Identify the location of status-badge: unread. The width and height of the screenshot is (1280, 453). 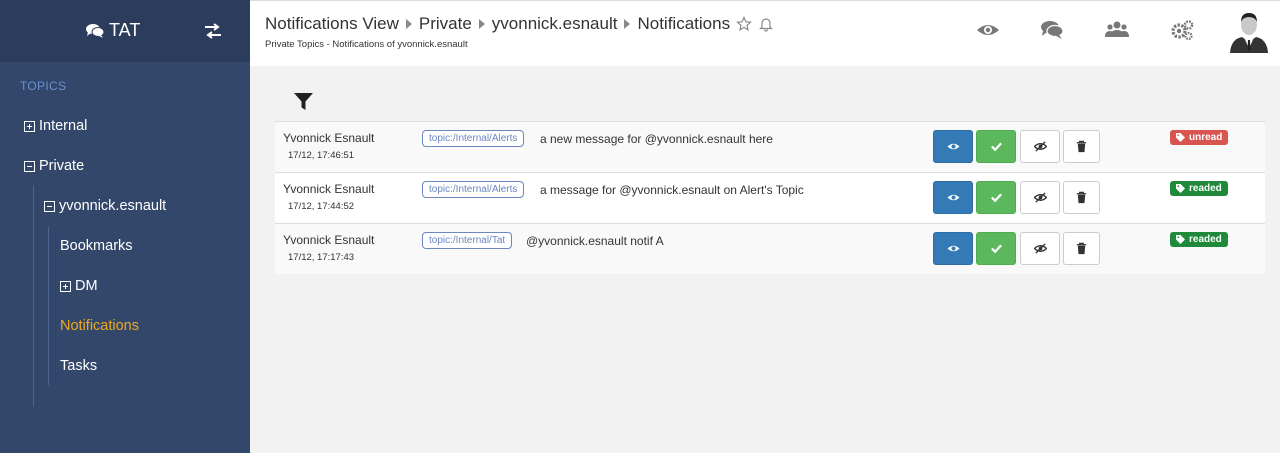
(1199, 137).